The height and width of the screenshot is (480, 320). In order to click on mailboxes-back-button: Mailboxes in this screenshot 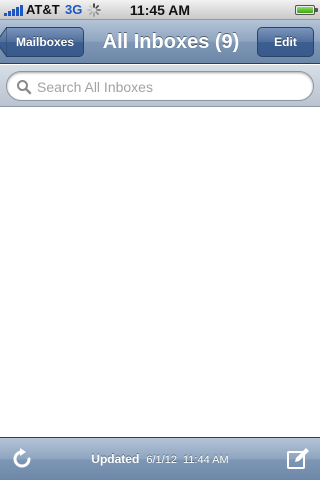, I will do `click(42, 42)`.